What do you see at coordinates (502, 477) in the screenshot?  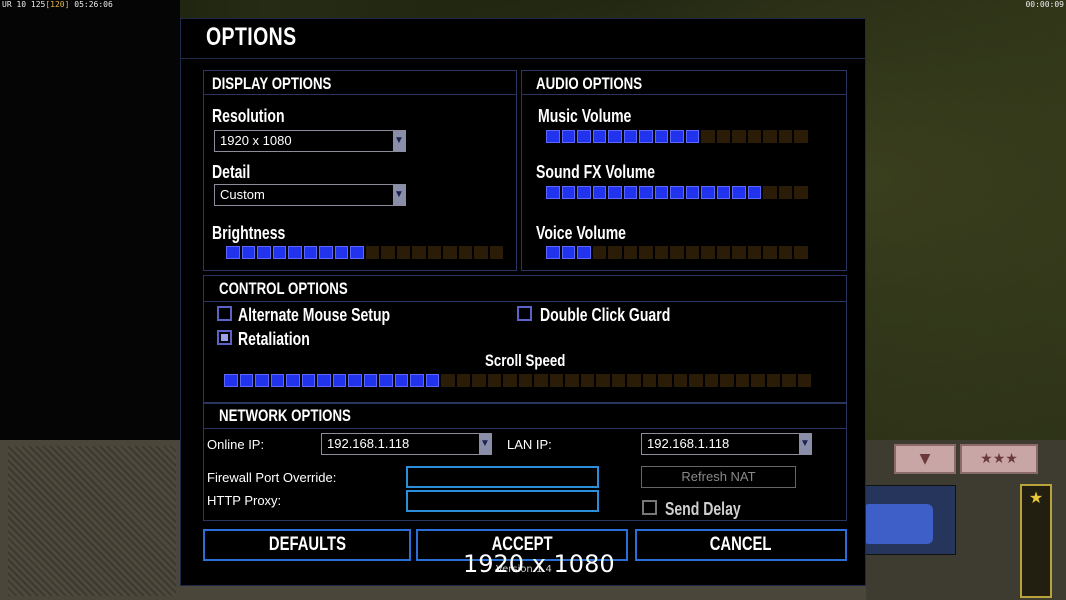 I see `firewall-port-input` at bounding box center [502, 477].